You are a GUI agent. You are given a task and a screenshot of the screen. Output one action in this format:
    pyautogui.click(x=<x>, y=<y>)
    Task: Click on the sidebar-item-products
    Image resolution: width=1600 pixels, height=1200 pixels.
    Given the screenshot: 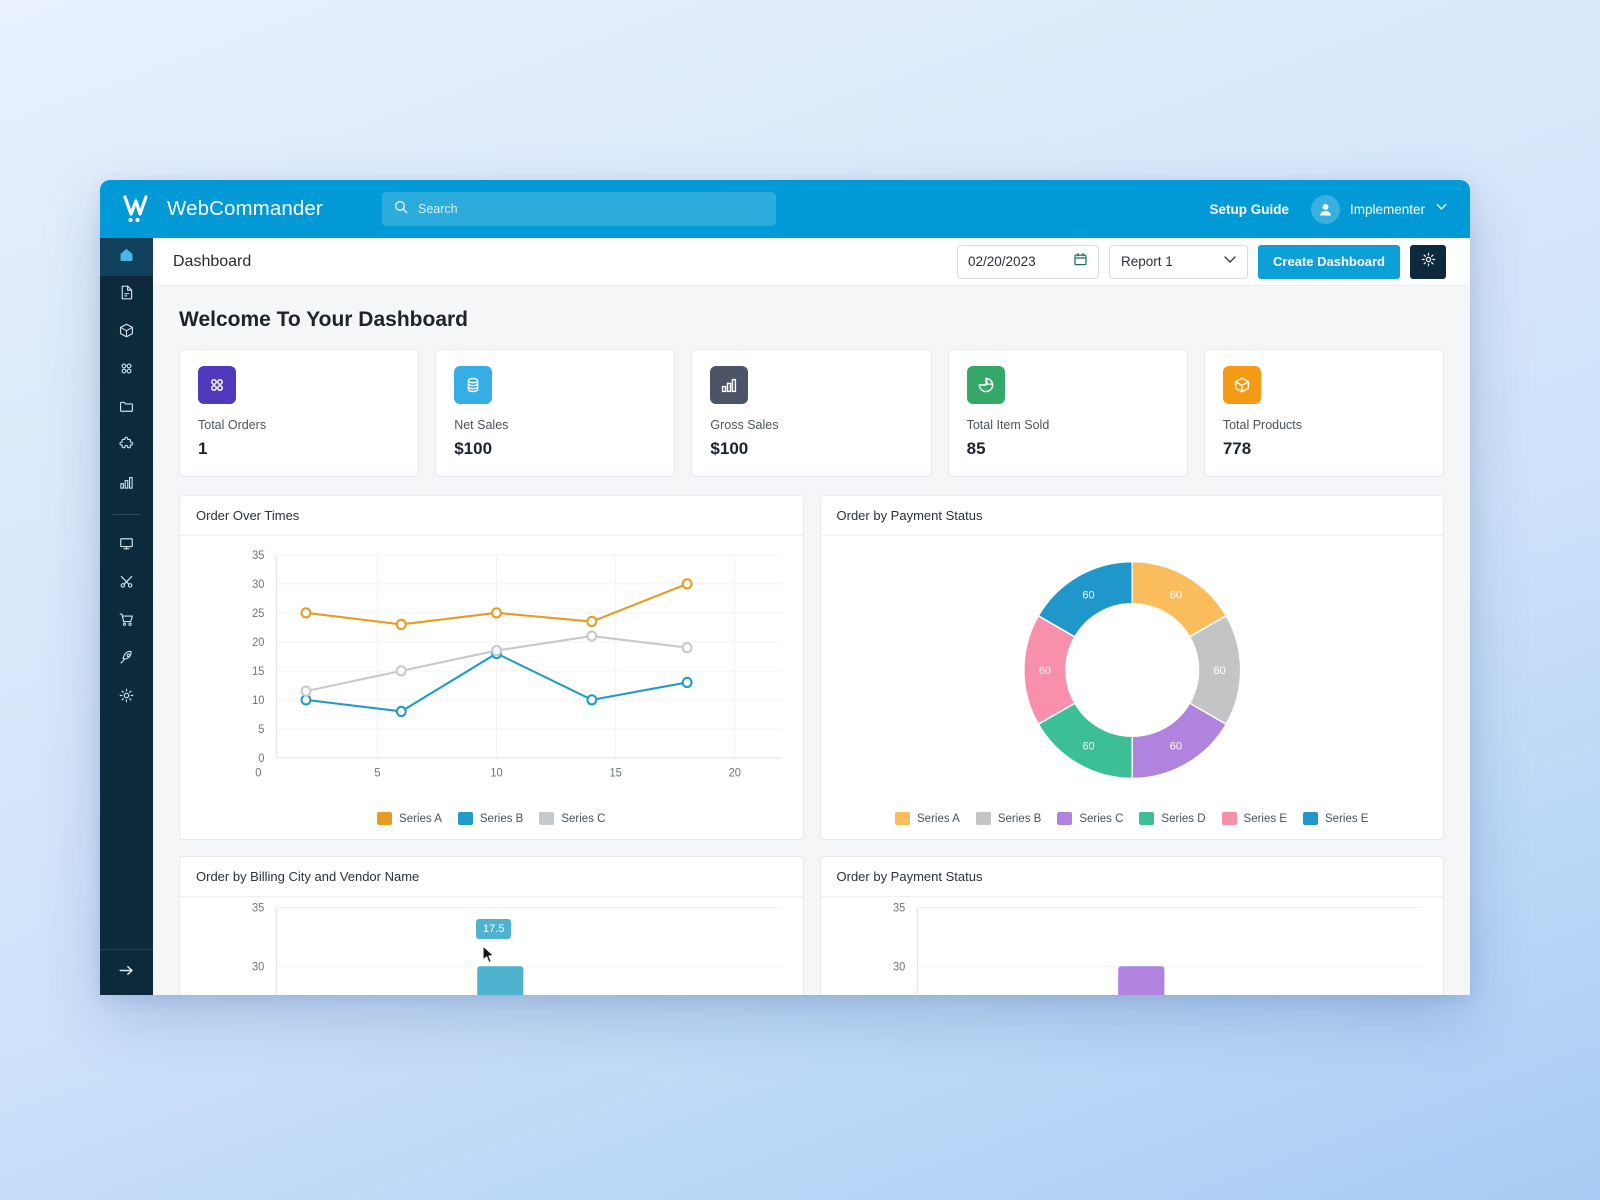 What is the action you would take?
    pyautogui.click(x=126, y=333)
    